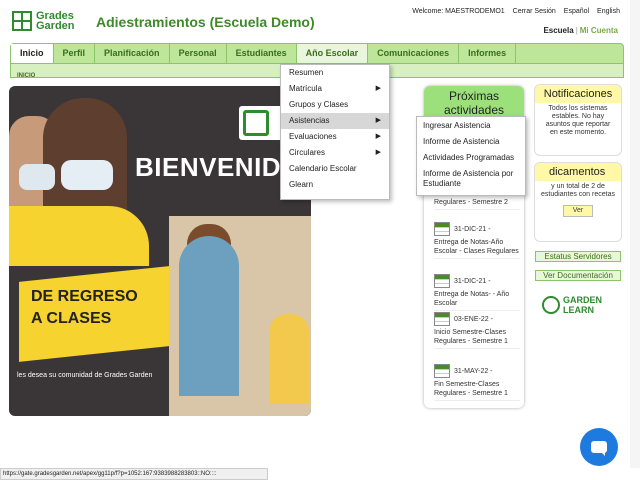  I want to click on menu-item-calendario: Calendario Escolar, so click(335, 169).